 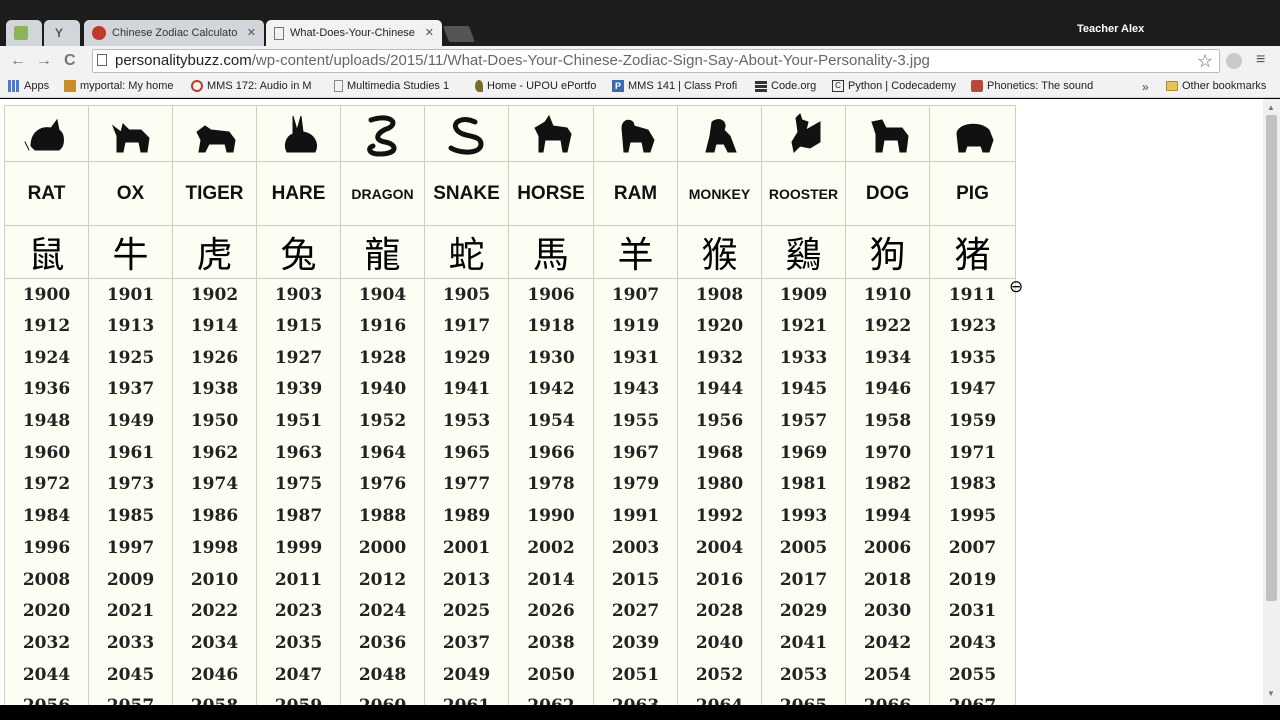 I want to click on scroll-up-icon: ▲, so click(x=1271, y=107).